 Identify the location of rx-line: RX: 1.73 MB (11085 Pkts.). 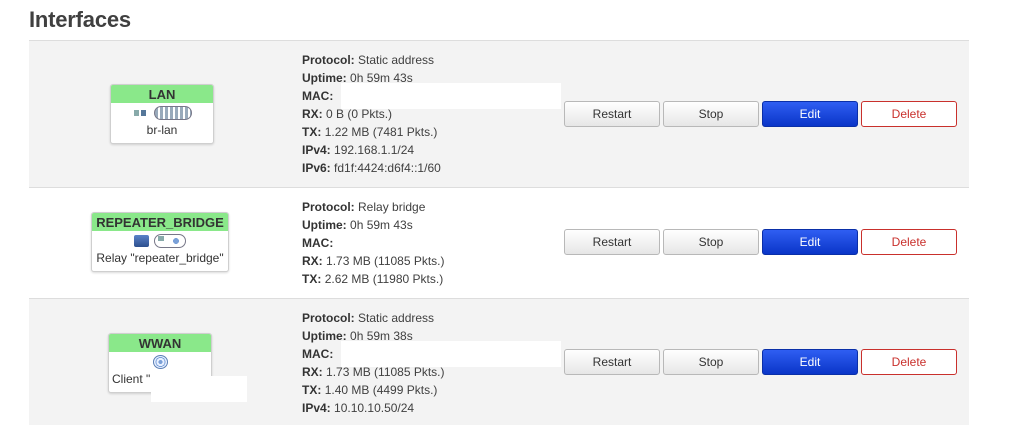
(373, 261).